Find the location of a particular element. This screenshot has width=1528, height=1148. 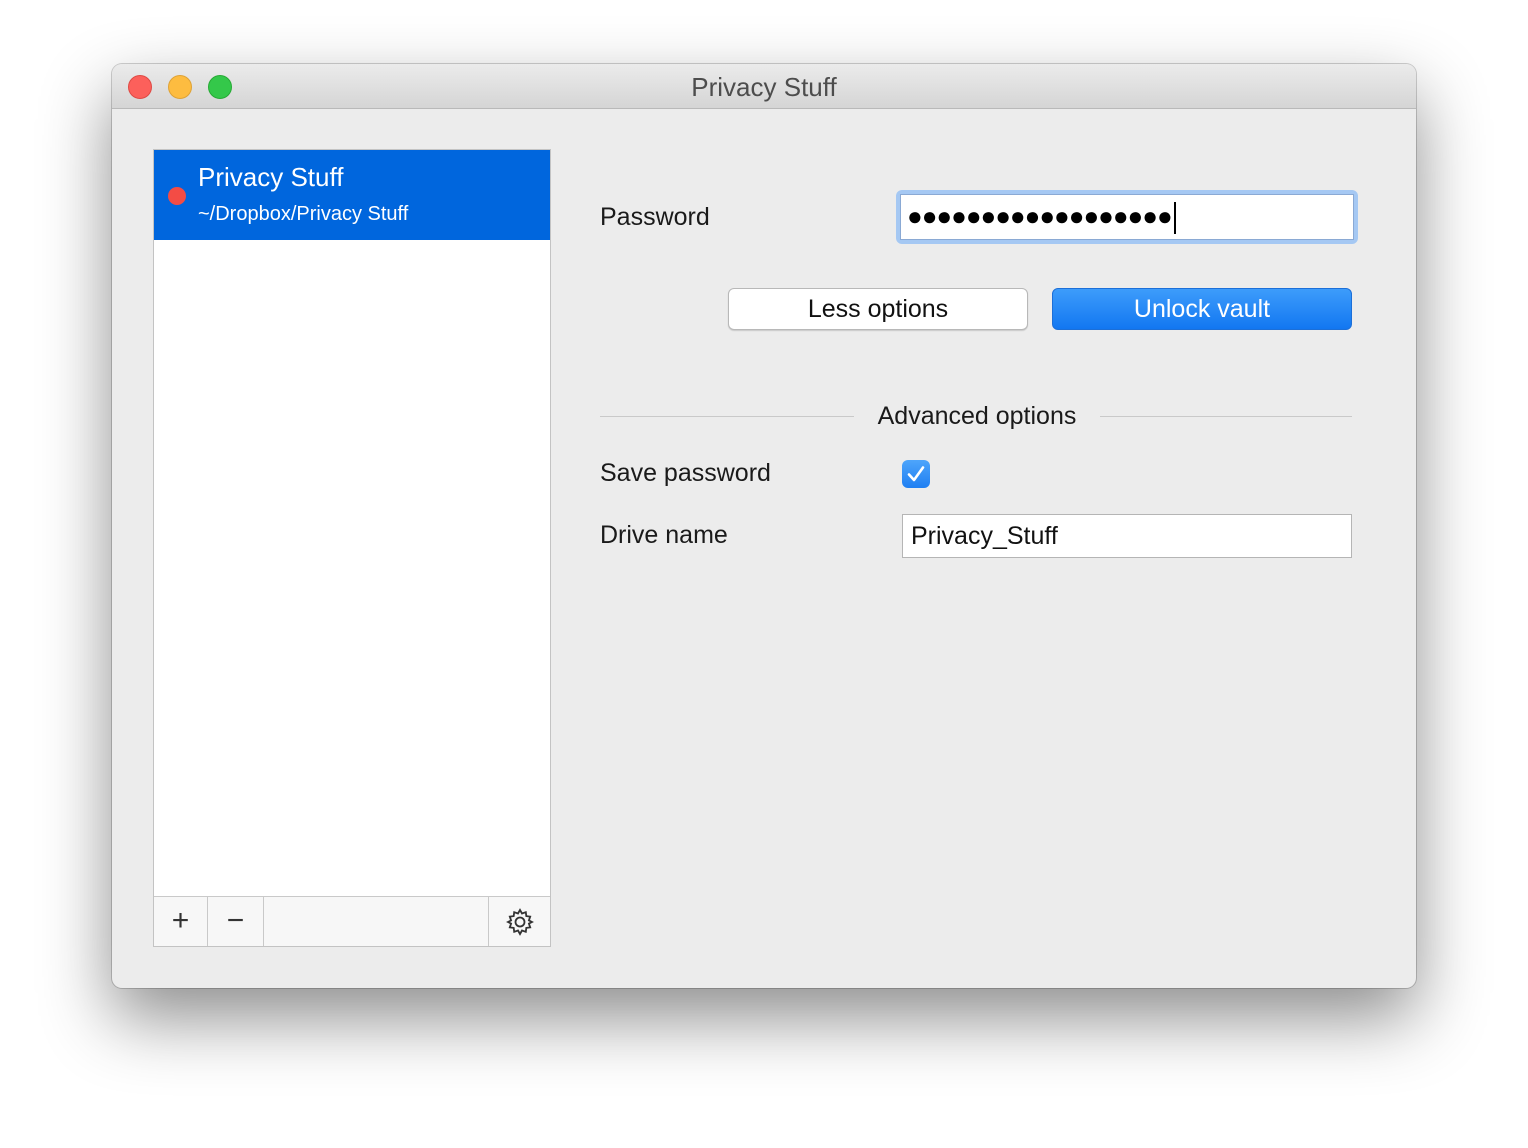

password-masked-value: ●●●●●●●●●●●●●●●●●● is located at coordinates (1040, 216).